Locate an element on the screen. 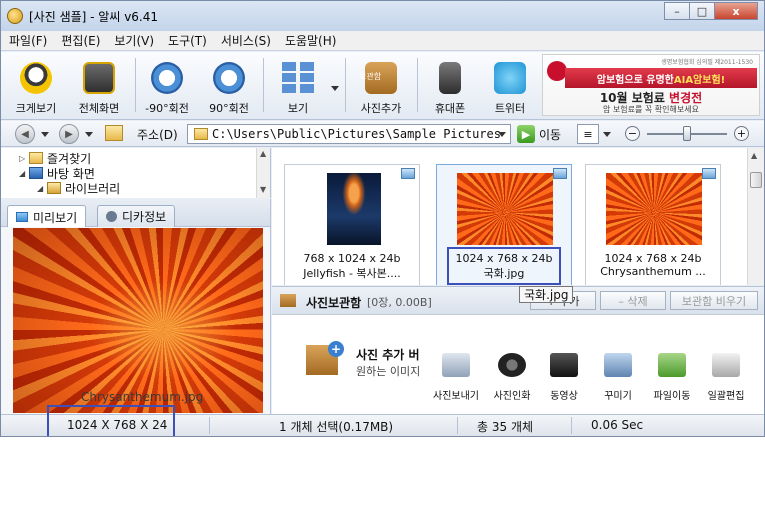 This screenshot has width=765, height=511. highlight-box is located at coordinates (504, 266).